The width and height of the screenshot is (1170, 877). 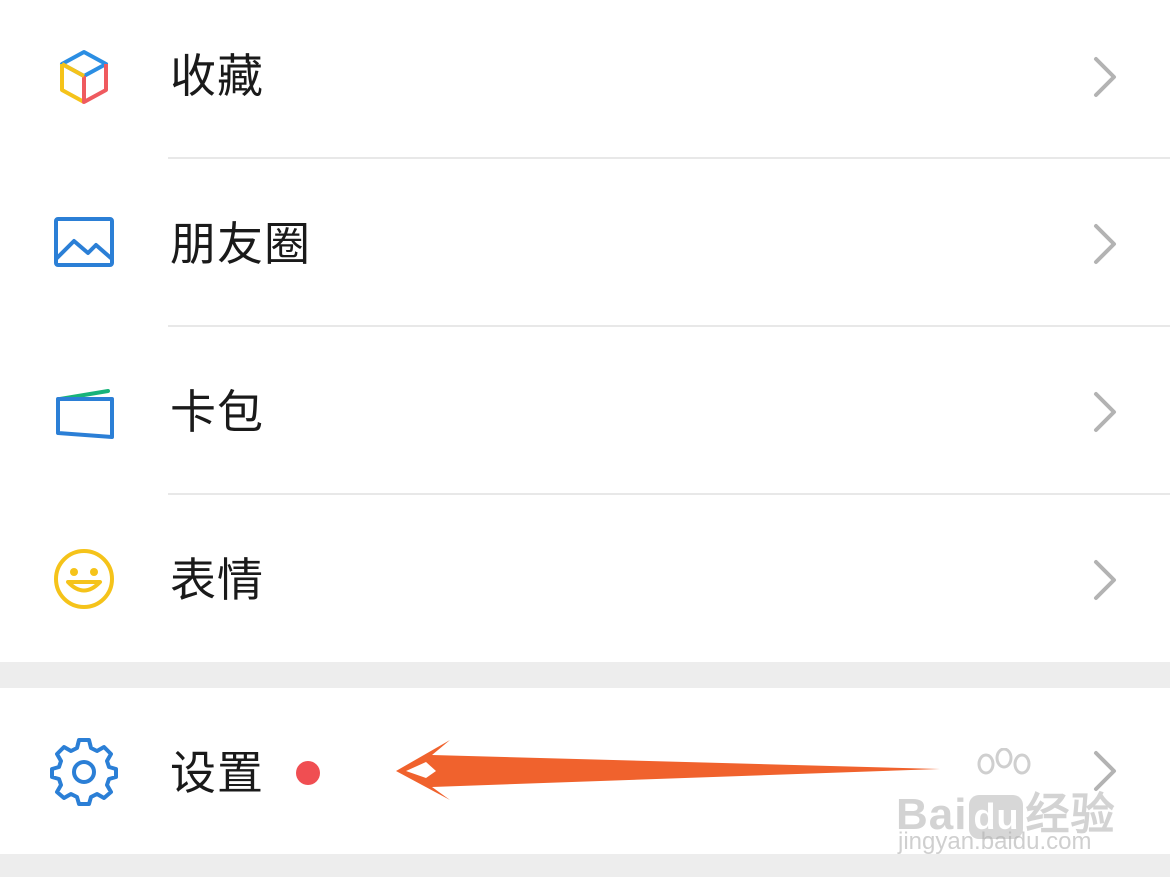 What do you see at coordinates (217, 773) in the screenshot?
I see `menu-item-label: 设置` at bounding box center [217, 773].